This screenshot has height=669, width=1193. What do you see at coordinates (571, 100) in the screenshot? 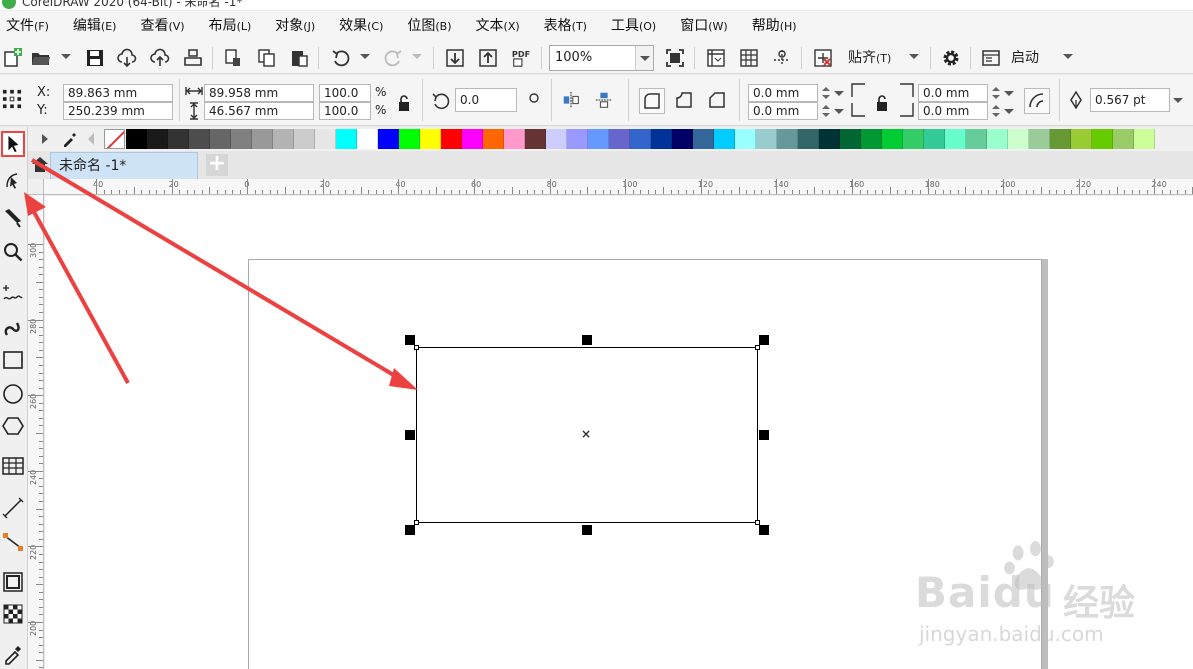
I see `mirror-horizontal-button` at bounding box center [571, 100].